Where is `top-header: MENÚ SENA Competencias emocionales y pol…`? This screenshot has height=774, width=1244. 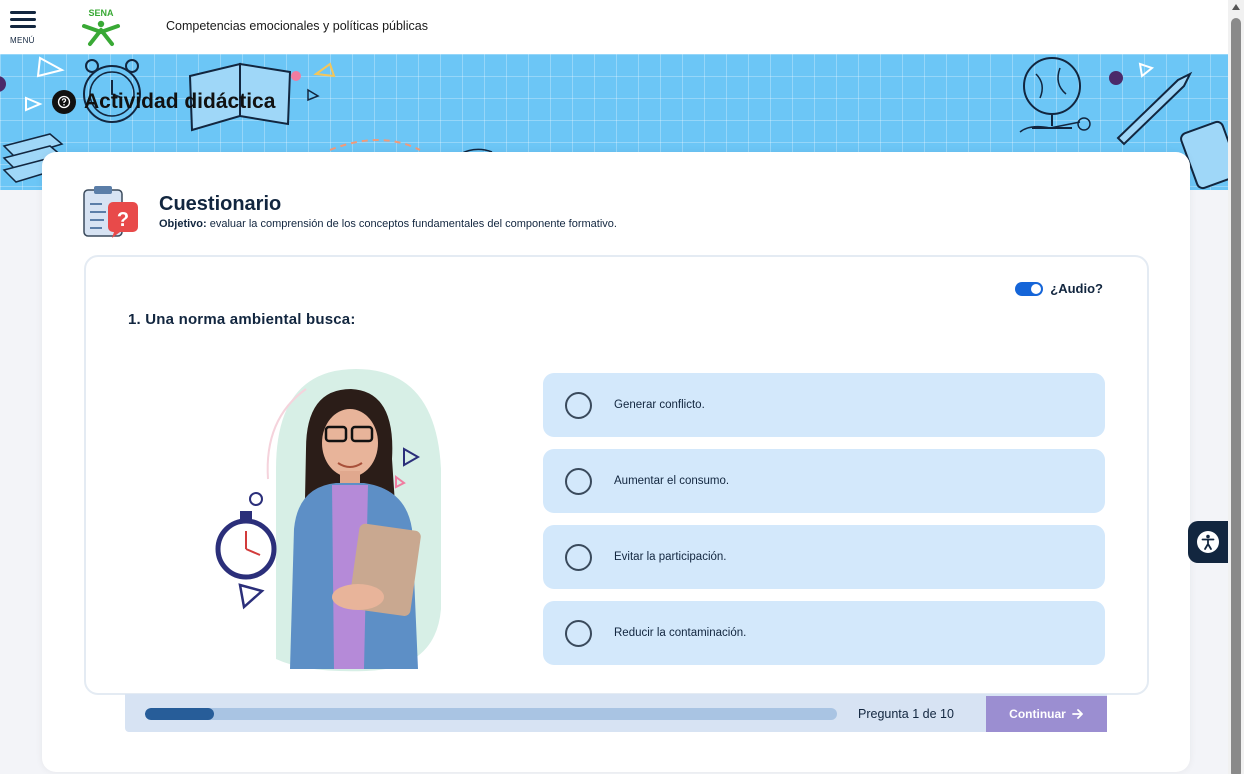
top-header: MENÚ SENA Competencias emocionales y pol… is located at coordinates (614, 27).